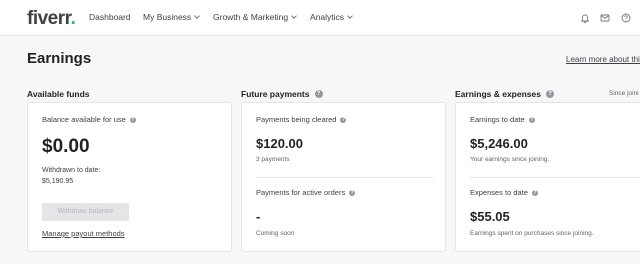  Describe the element at coordinates (301, 192) in the screenshot. I see `active-orders-label-text: Payments for active orders` at that location.